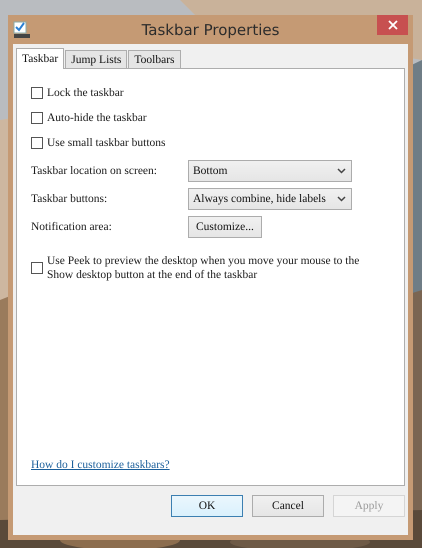 This screenshot has height=548, width=422. Describe the element at coordinates (106, 142) in the screenshot. I see `checkbox-label: Use small taskbar buttons` at that location.